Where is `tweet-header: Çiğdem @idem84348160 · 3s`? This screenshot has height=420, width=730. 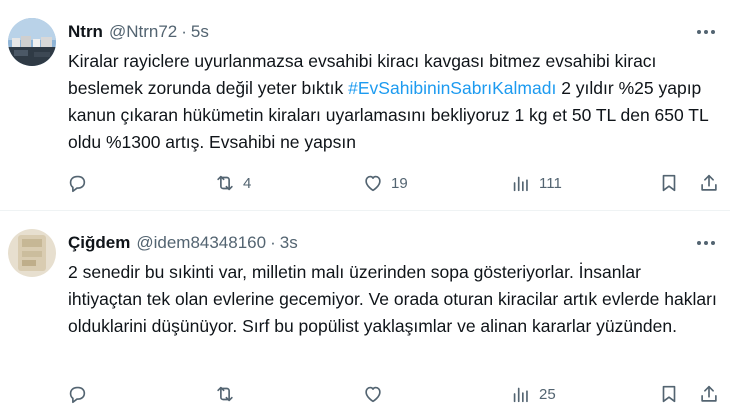 tweet-header: Çiğdem @idem84348160 · 3s is located at coordinates (394, 243).